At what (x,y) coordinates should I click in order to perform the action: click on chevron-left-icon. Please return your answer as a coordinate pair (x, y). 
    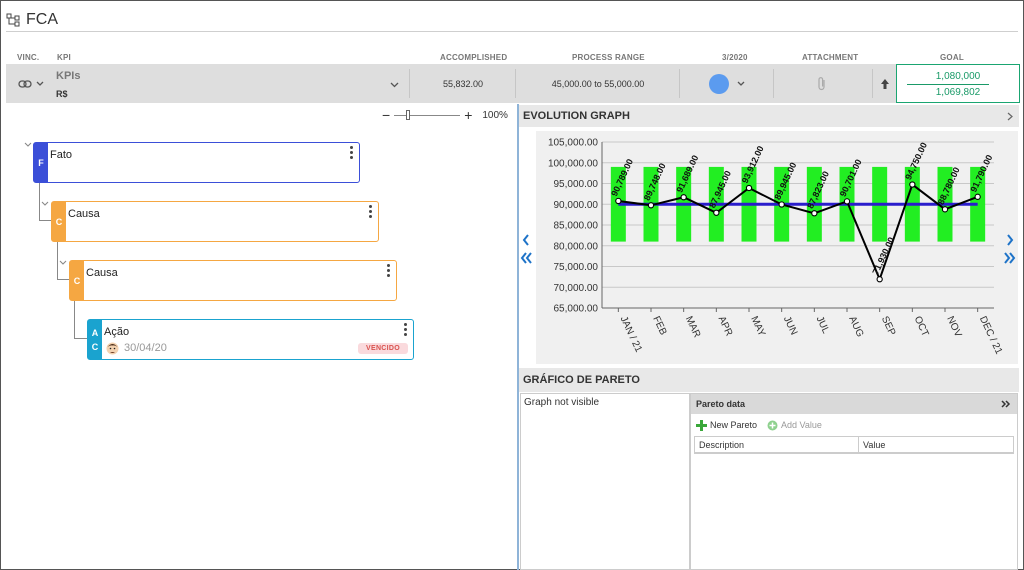
    Looking at the image, I should click on (525, 240).